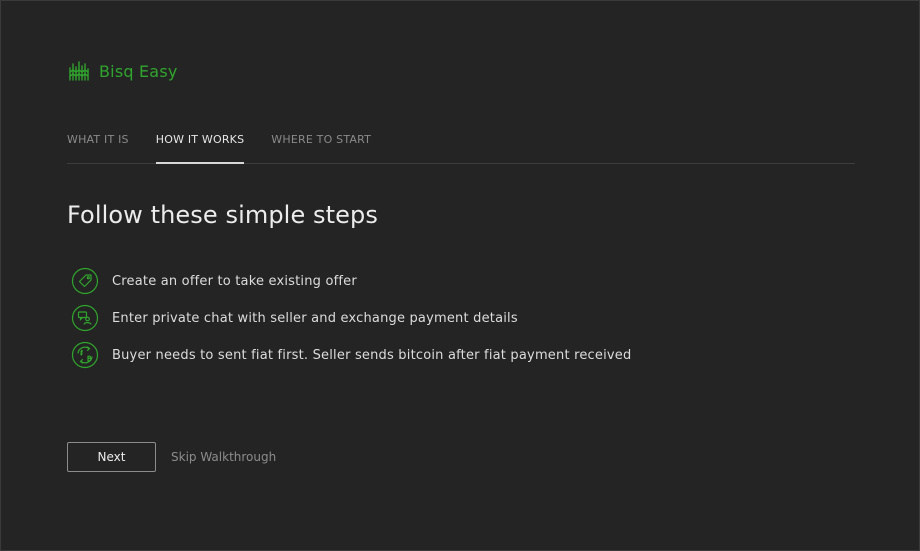  Describe the element at coordinates (234, 281) in the screenshot. I see `step-text: Create an offer to take existing offer` at that location.